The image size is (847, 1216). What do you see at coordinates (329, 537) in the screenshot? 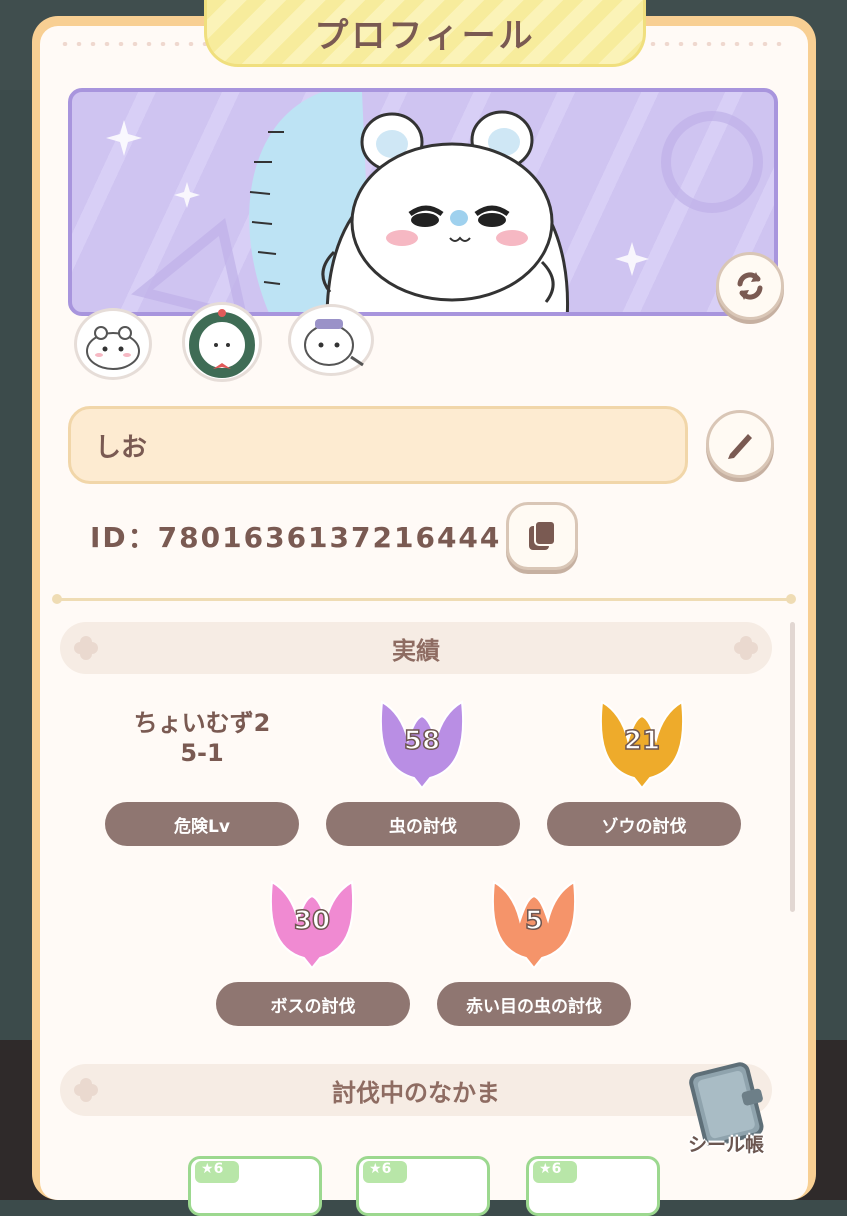
I see `player-id-value: 7801636137216444` at bounding box center [329, 537].